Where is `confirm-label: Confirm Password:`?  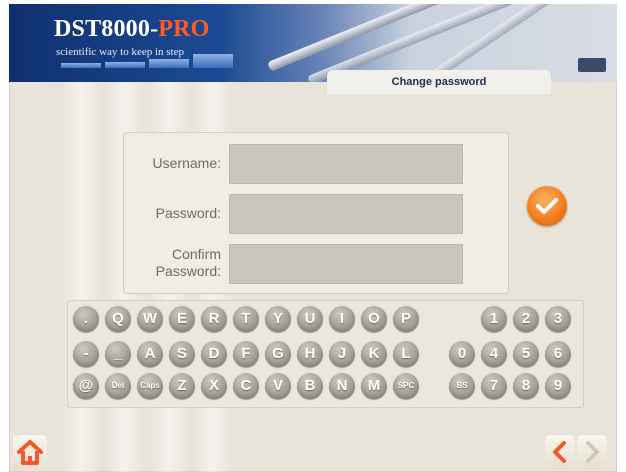 confirm-label: Confirm Password: is located at coordinates (188, 263).